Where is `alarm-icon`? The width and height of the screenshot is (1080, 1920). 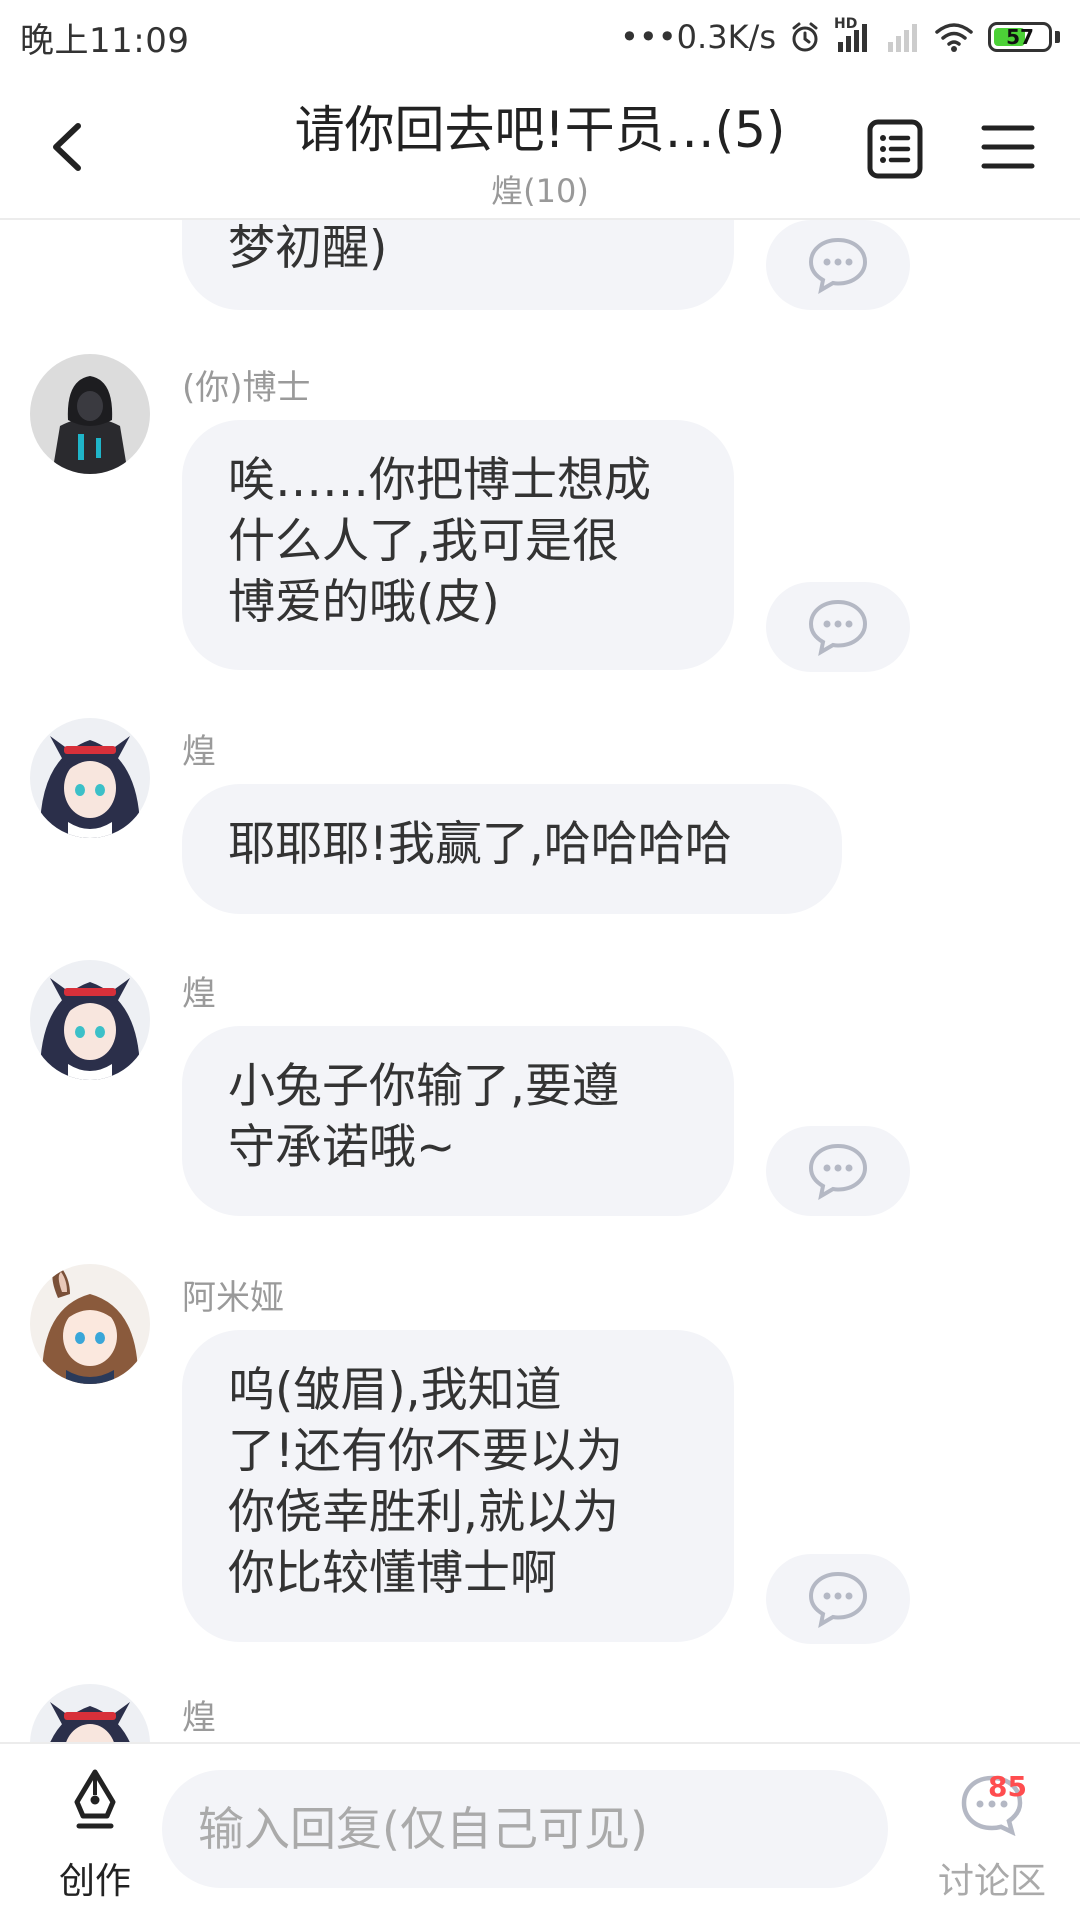 alarm-icon is located at coordinates (805, 37).